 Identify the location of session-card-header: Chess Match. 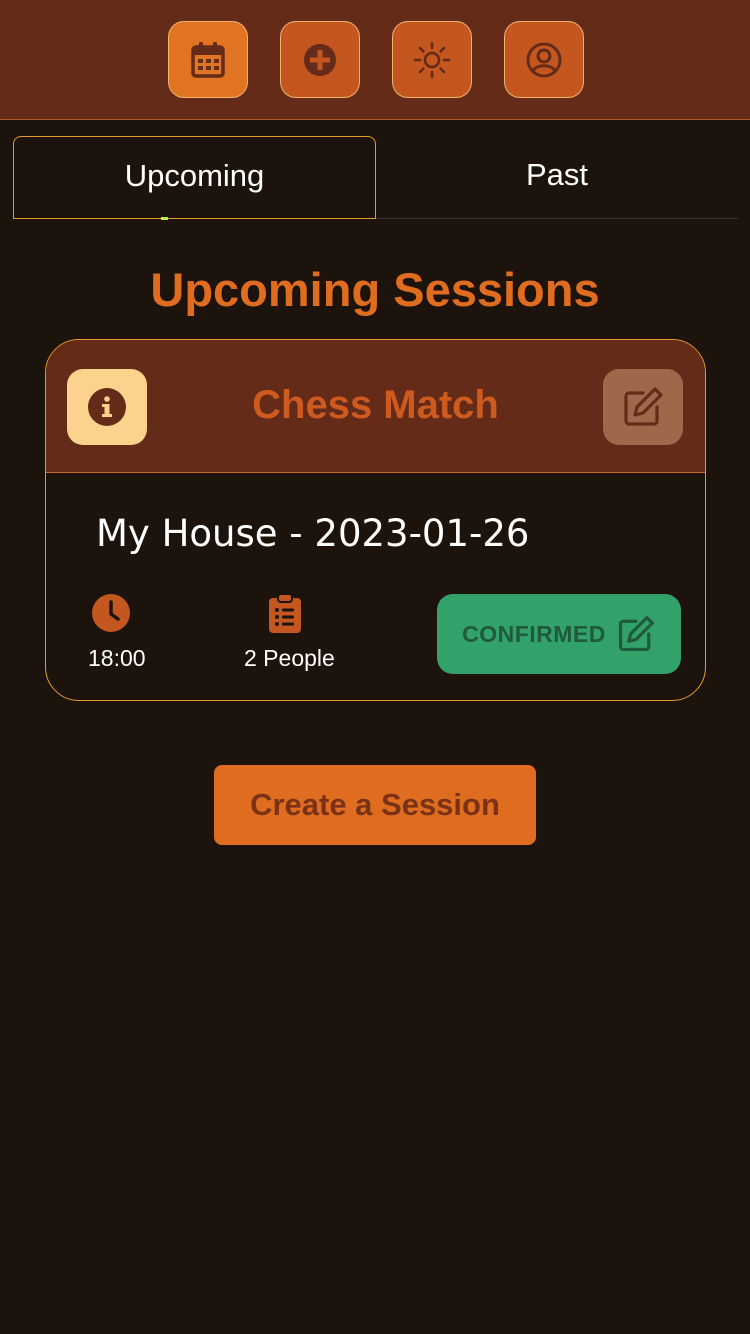
(375, 406).